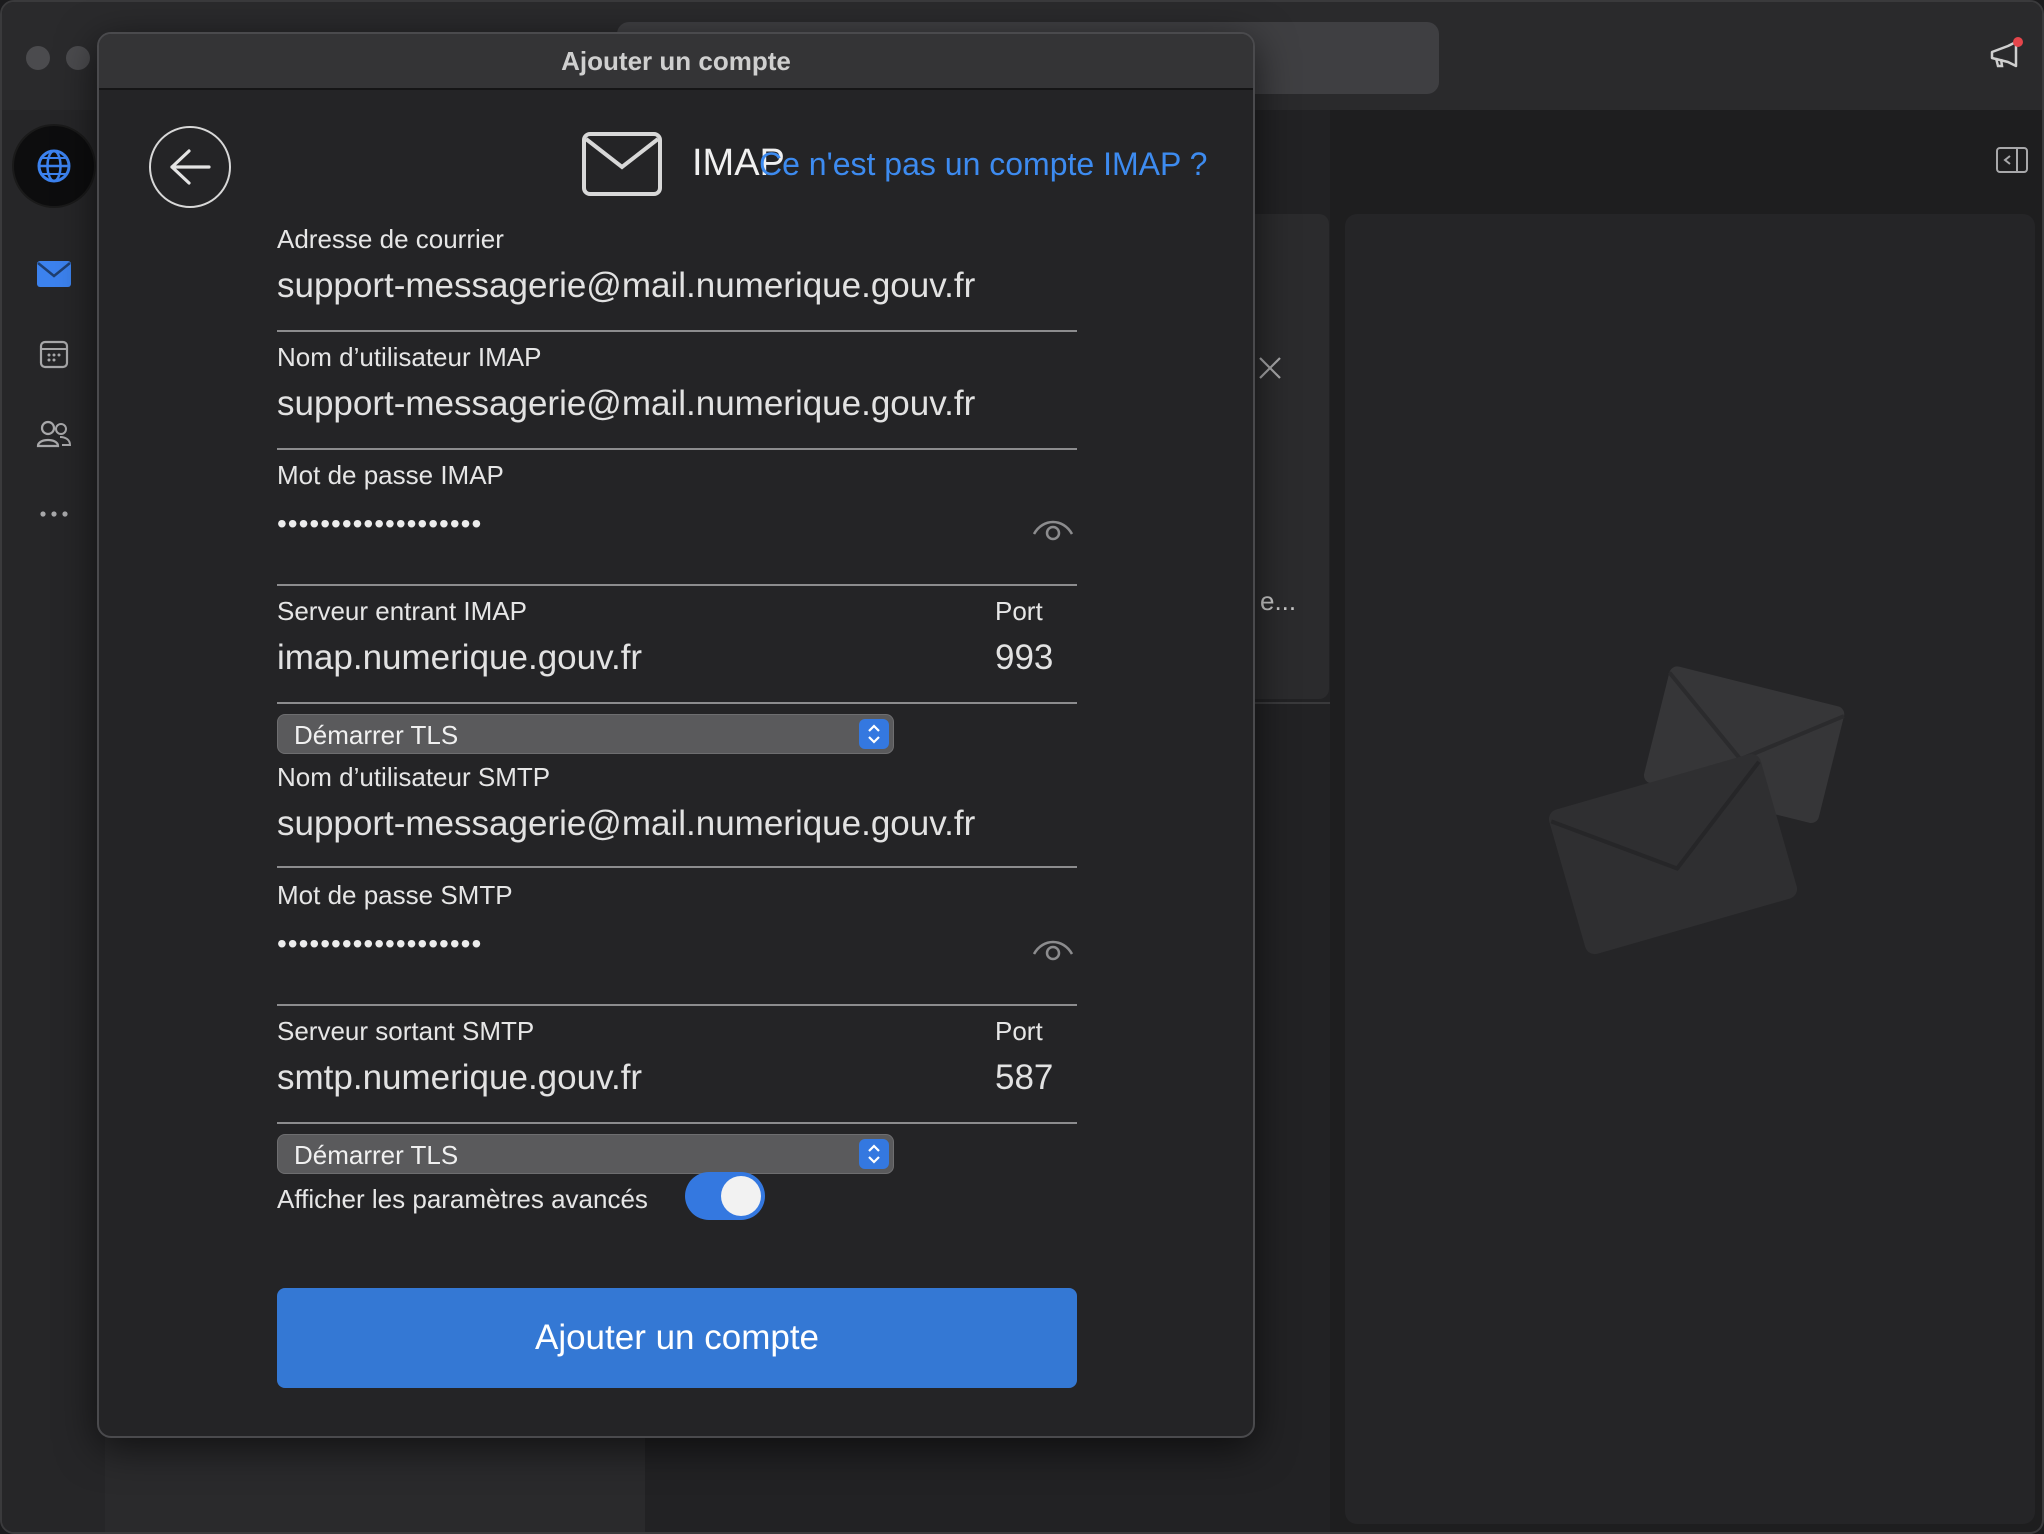 The width and height of the screenshot is (2044, 1534). What do you see at coordinates (54, 274) in the screenshot?
I see `mail-nav-icon` at bounding box center [54, 274].